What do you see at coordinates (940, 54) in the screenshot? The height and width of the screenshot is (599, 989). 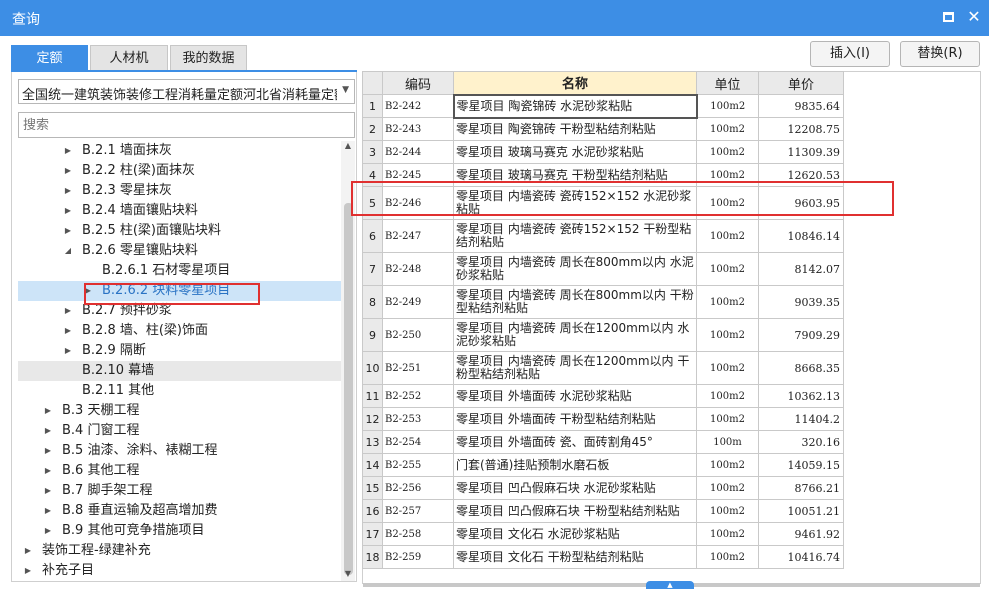 I see `replace-button: 替换(R)` at bounding box center [940, 54].